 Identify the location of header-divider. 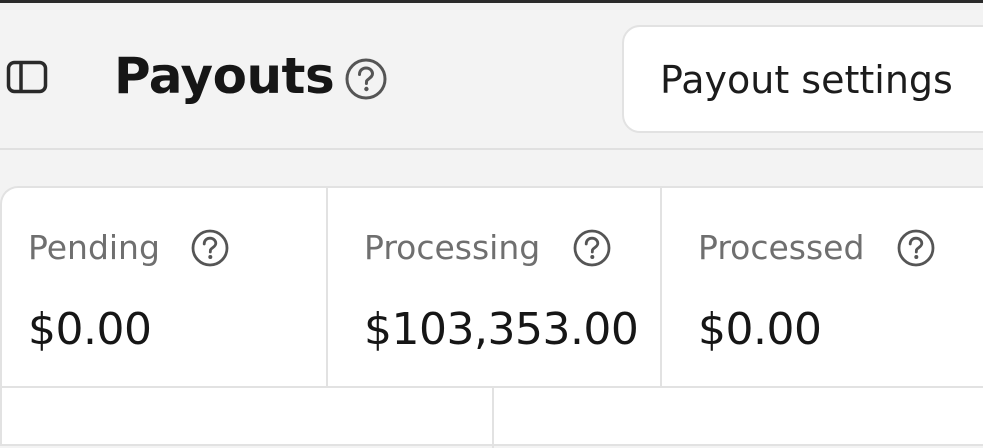
(491, 149).